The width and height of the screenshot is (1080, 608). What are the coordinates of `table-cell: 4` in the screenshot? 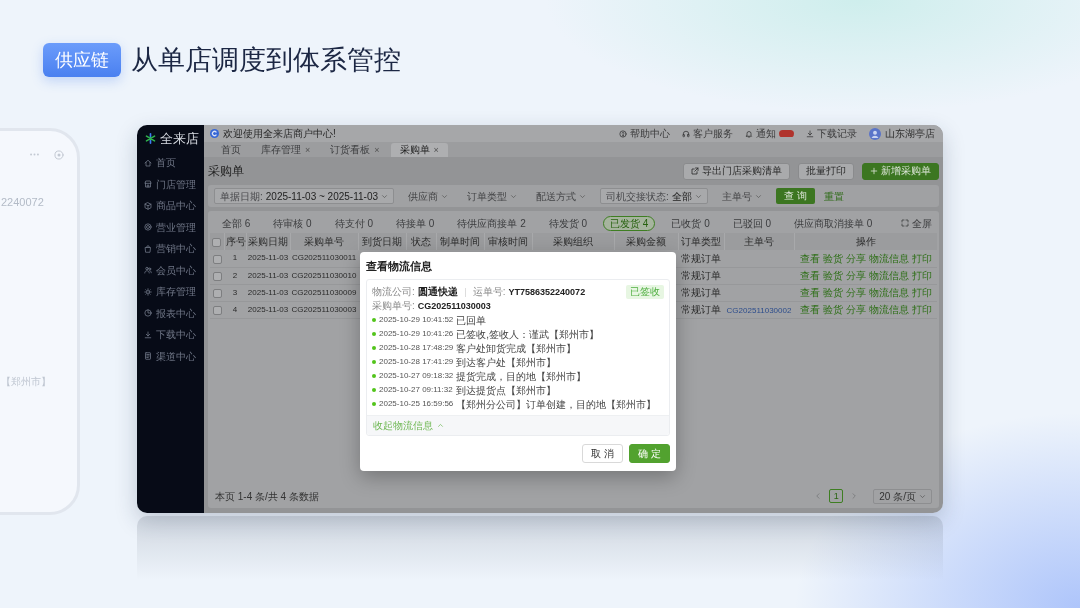 It's located at (235, 309).